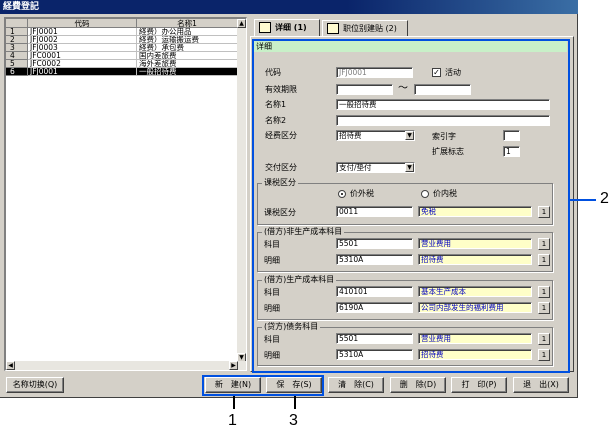 This screenshot has width=614, height=437. What do you see at coordinates (17, 64) in the screenshot?
I see `row-number: 5` at bounding box center [17, 64].